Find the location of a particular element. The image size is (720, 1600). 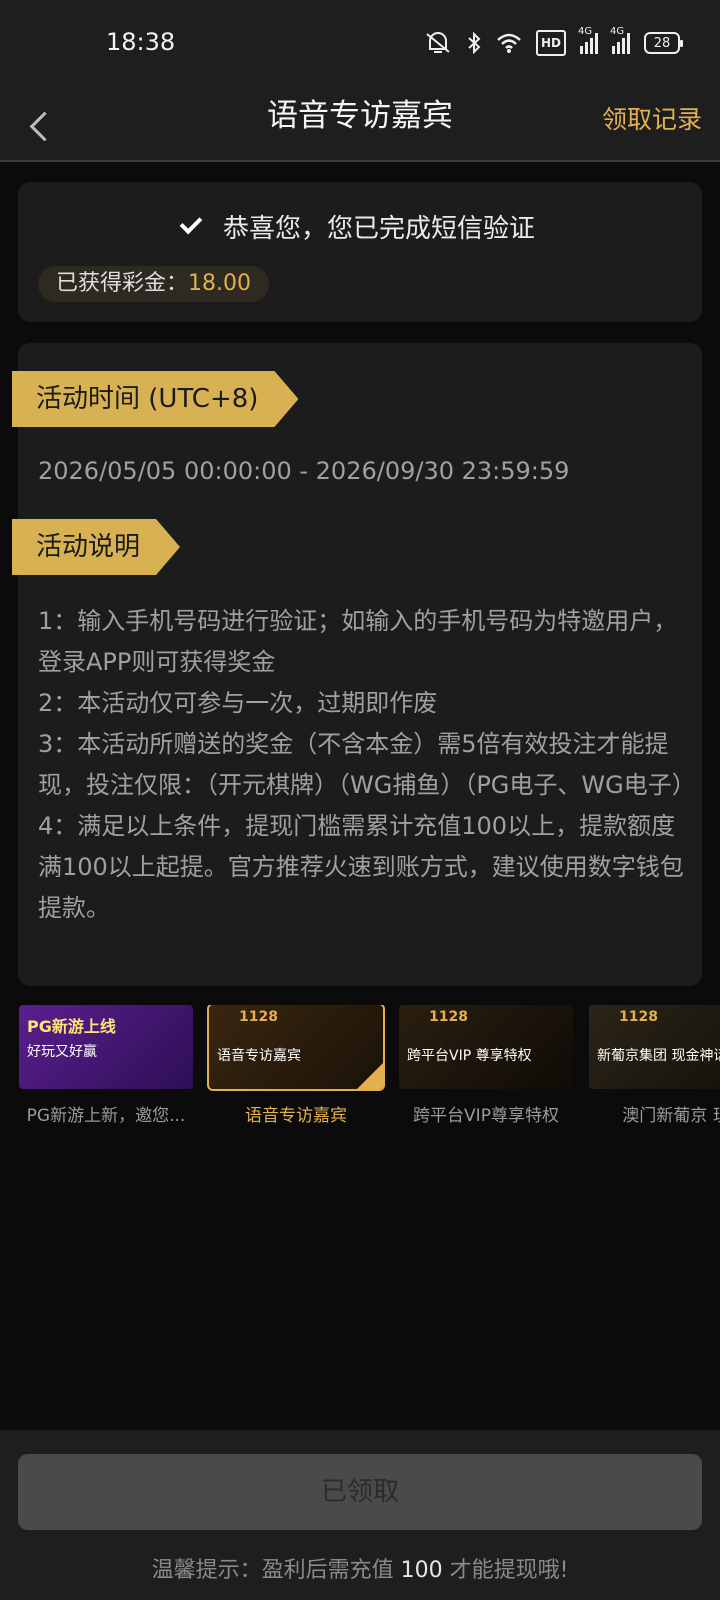

status-icons: HD 4G 4G 28 is located at coordinates (553, 41).